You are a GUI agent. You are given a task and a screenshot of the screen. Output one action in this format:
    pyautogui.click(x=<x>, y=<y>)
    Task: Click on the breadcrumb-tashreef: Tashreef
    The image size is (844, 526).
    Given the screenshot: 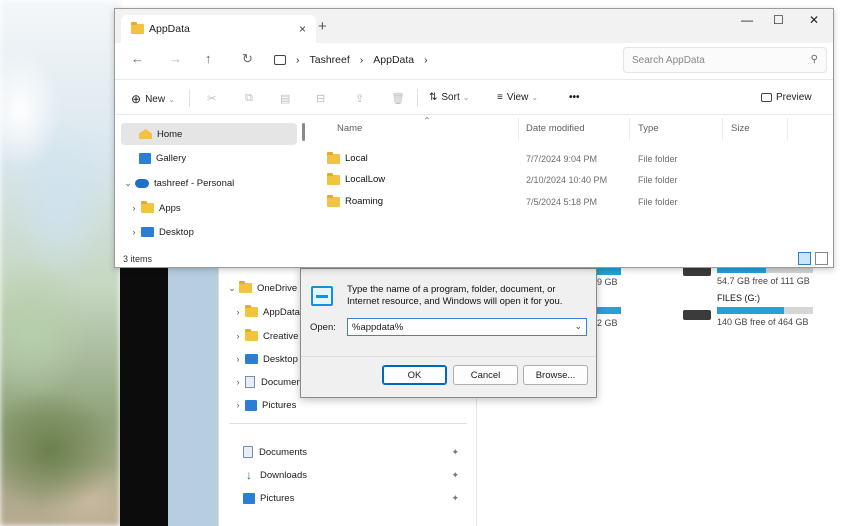 What is the action you would take?
    pyautogui.click(x=330, y=60)
    